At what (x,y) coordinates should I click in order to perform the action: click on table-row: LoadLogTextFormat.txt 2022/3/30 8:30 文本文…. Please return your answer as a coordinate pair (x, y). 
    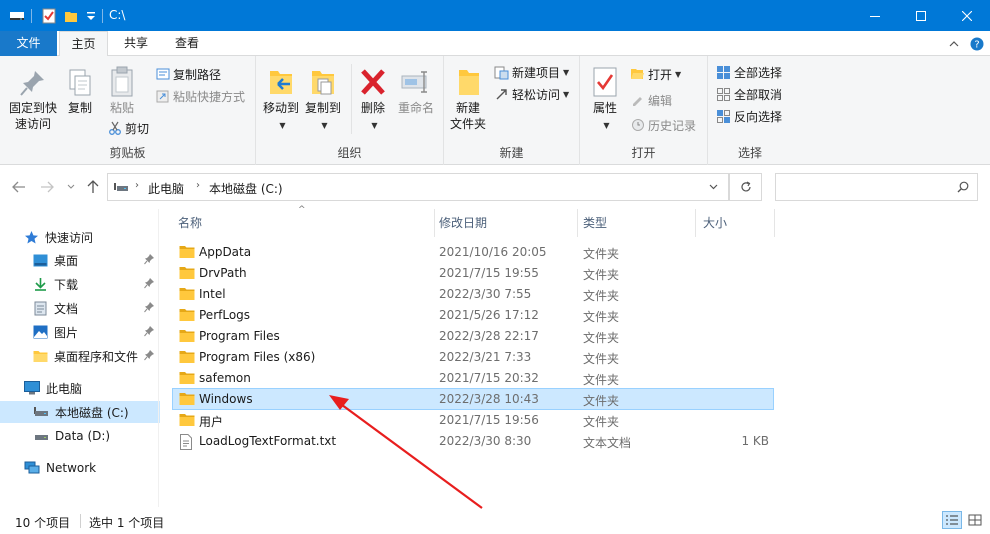
    Looking at the image, I should click on (473, 441).